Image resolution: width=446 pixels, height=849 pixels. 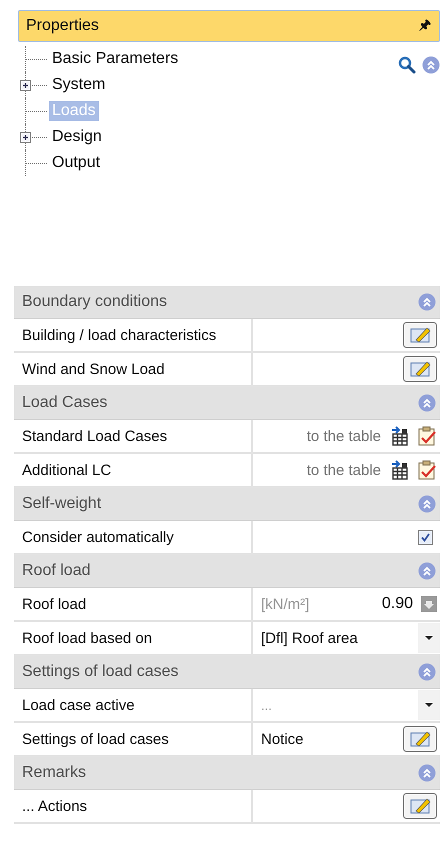 What do you see at coordinates (346, 638) in the screenshot?
I see `dropdown-field: [Dfl] Roof area` at bounding box center [346, 638].